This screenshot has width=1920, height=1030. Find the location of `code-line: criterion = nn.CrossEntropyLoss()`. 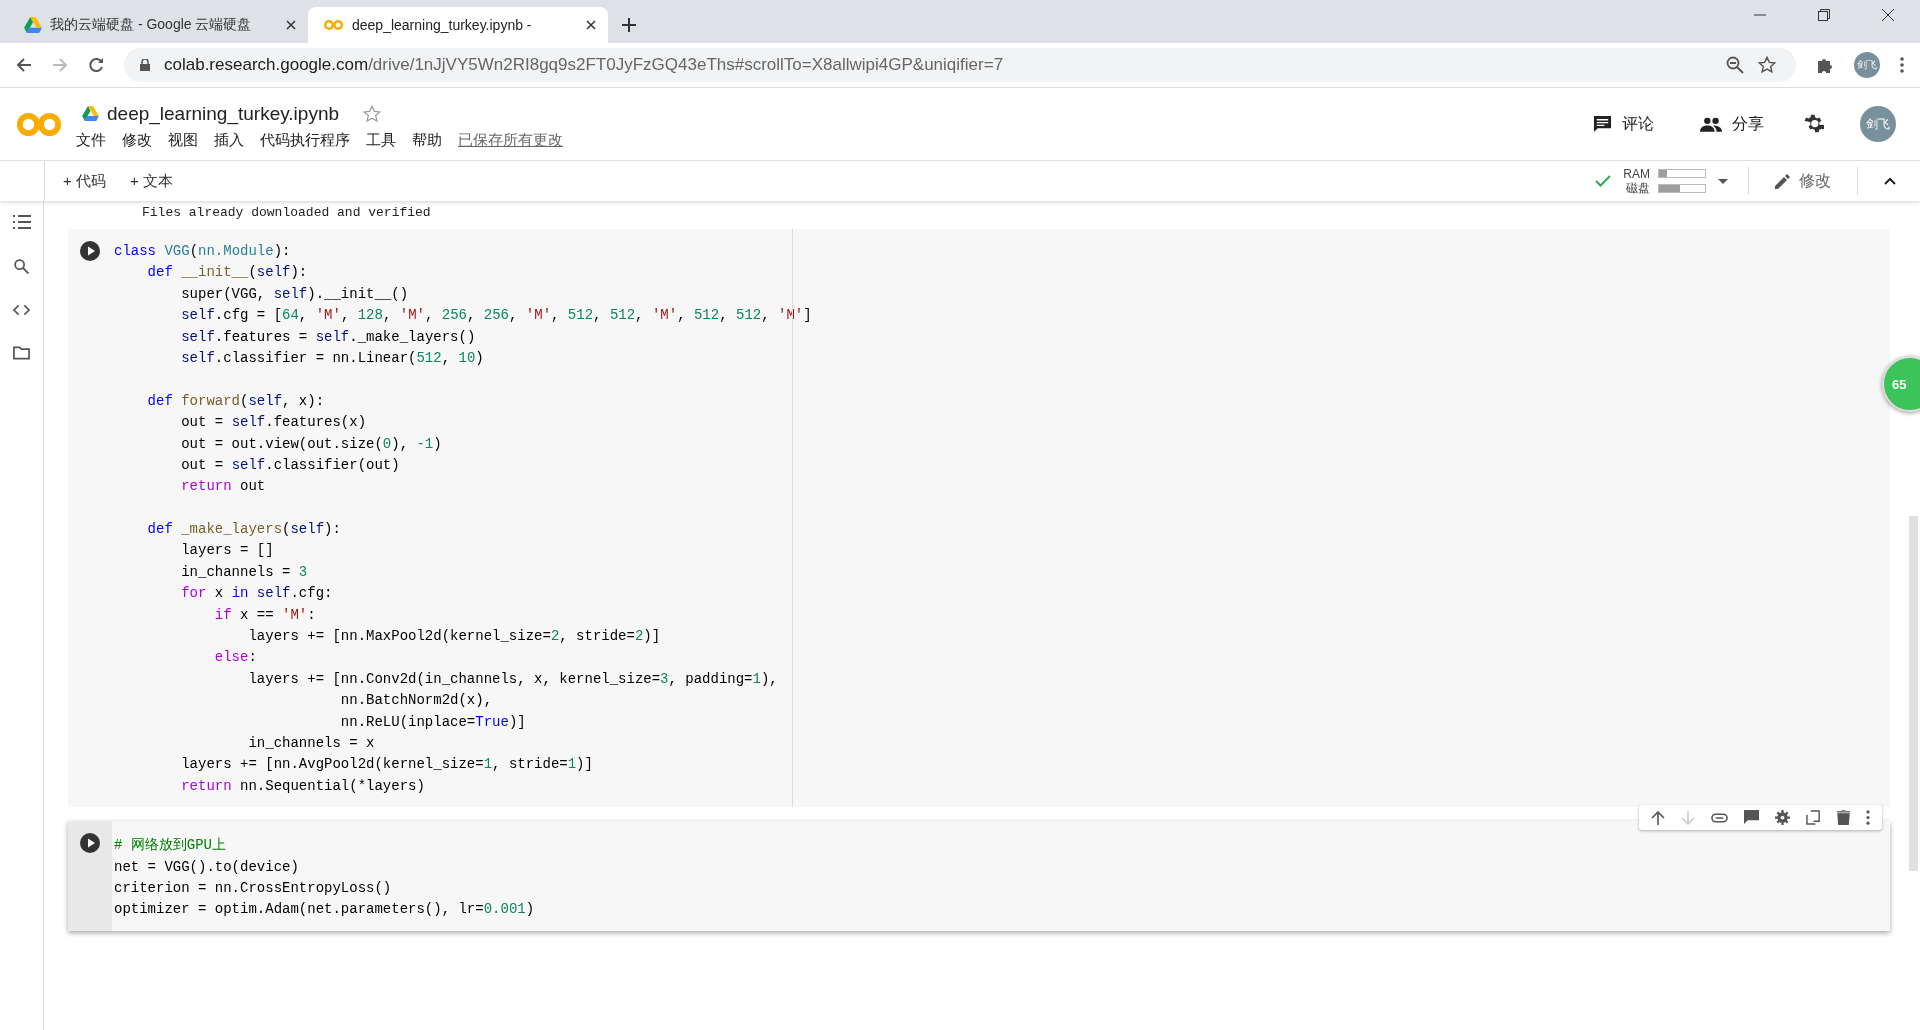

code-line: criterion = nn.CrossEntropyLoss() is located at coordinates (253, 888).